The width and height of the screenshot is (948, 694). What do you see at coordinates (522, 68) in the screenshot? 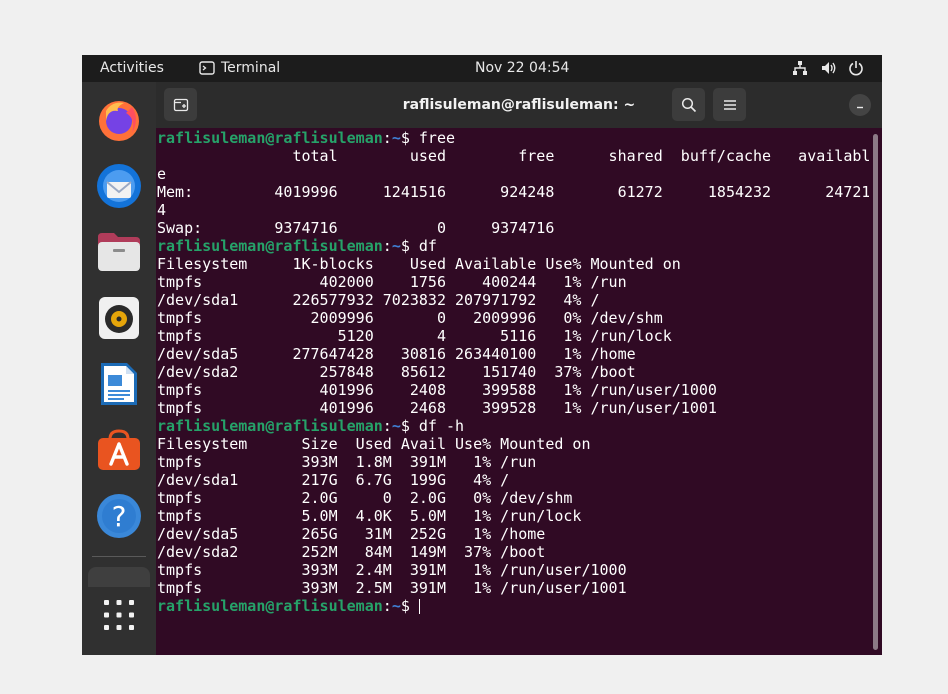
I see `clock: Nov 22 04:54` at bounding box center [522, 68].